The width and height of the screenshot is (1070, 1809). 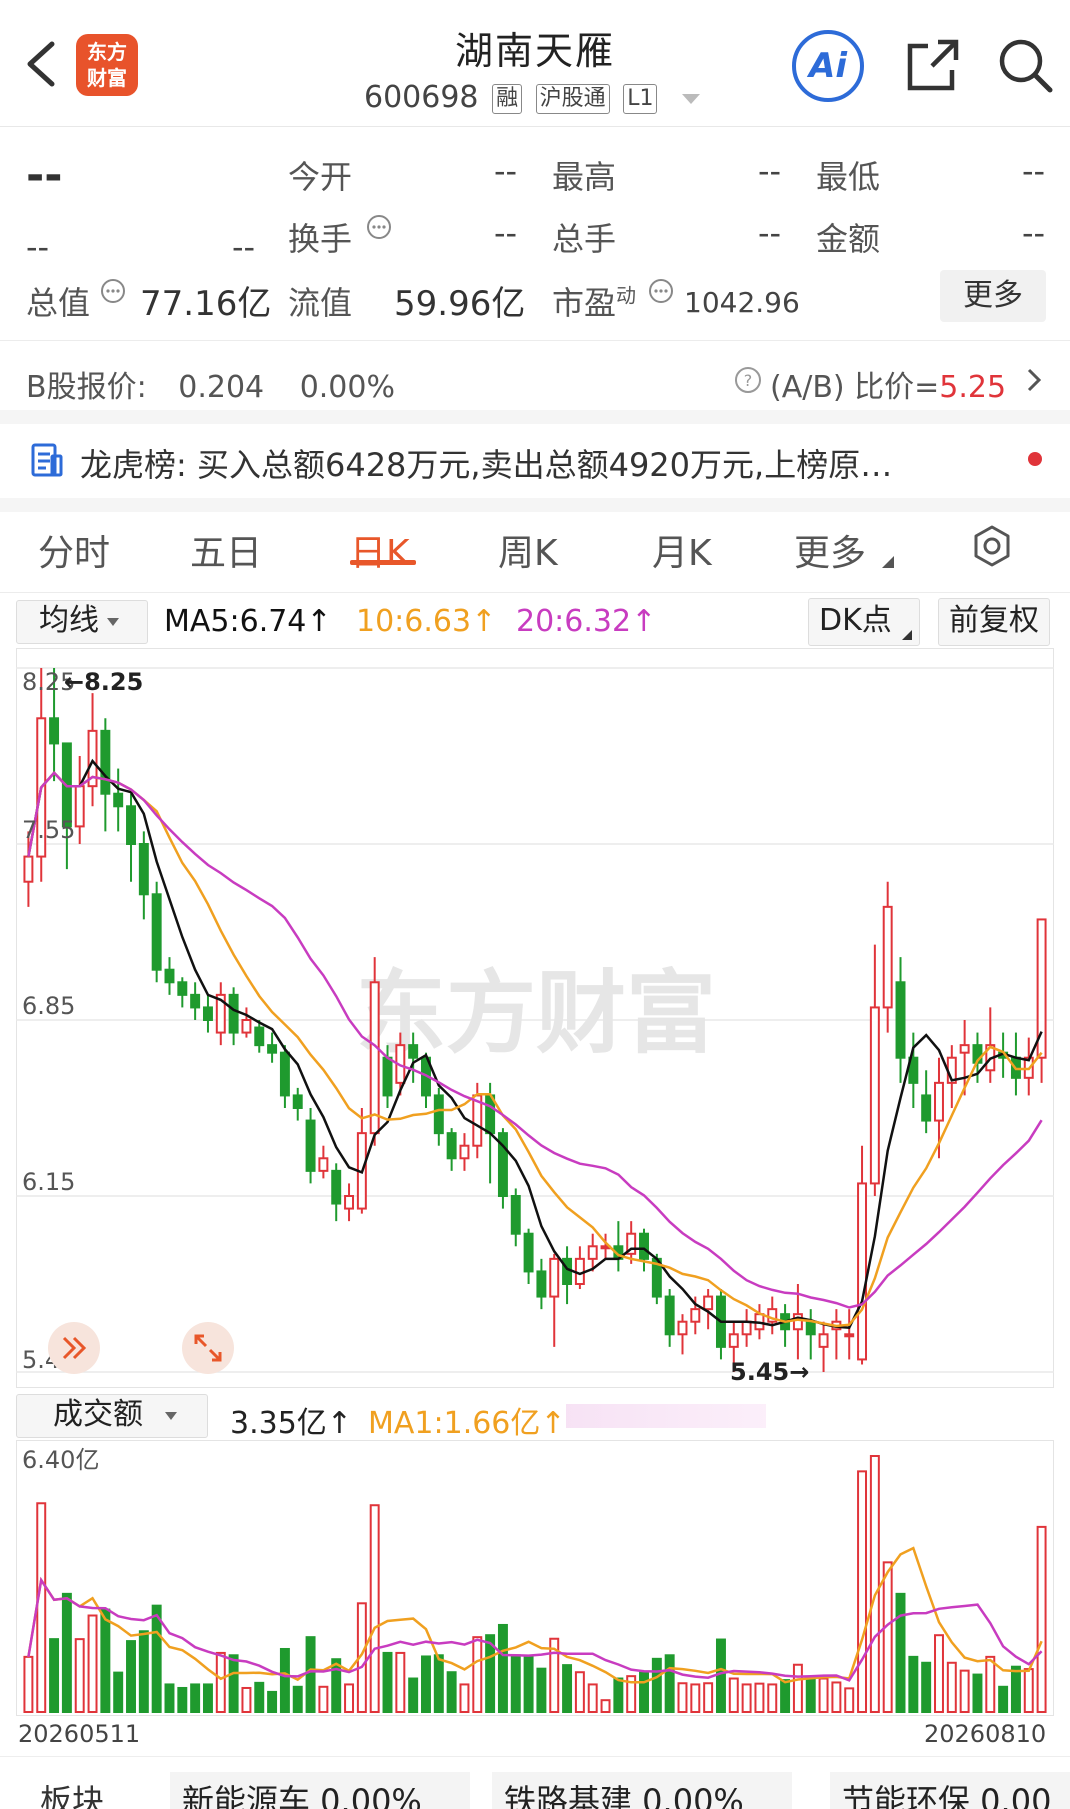 I want to click on sector-chip-railway: 铁路基建 0.00%, so click(x=642, y=1790).